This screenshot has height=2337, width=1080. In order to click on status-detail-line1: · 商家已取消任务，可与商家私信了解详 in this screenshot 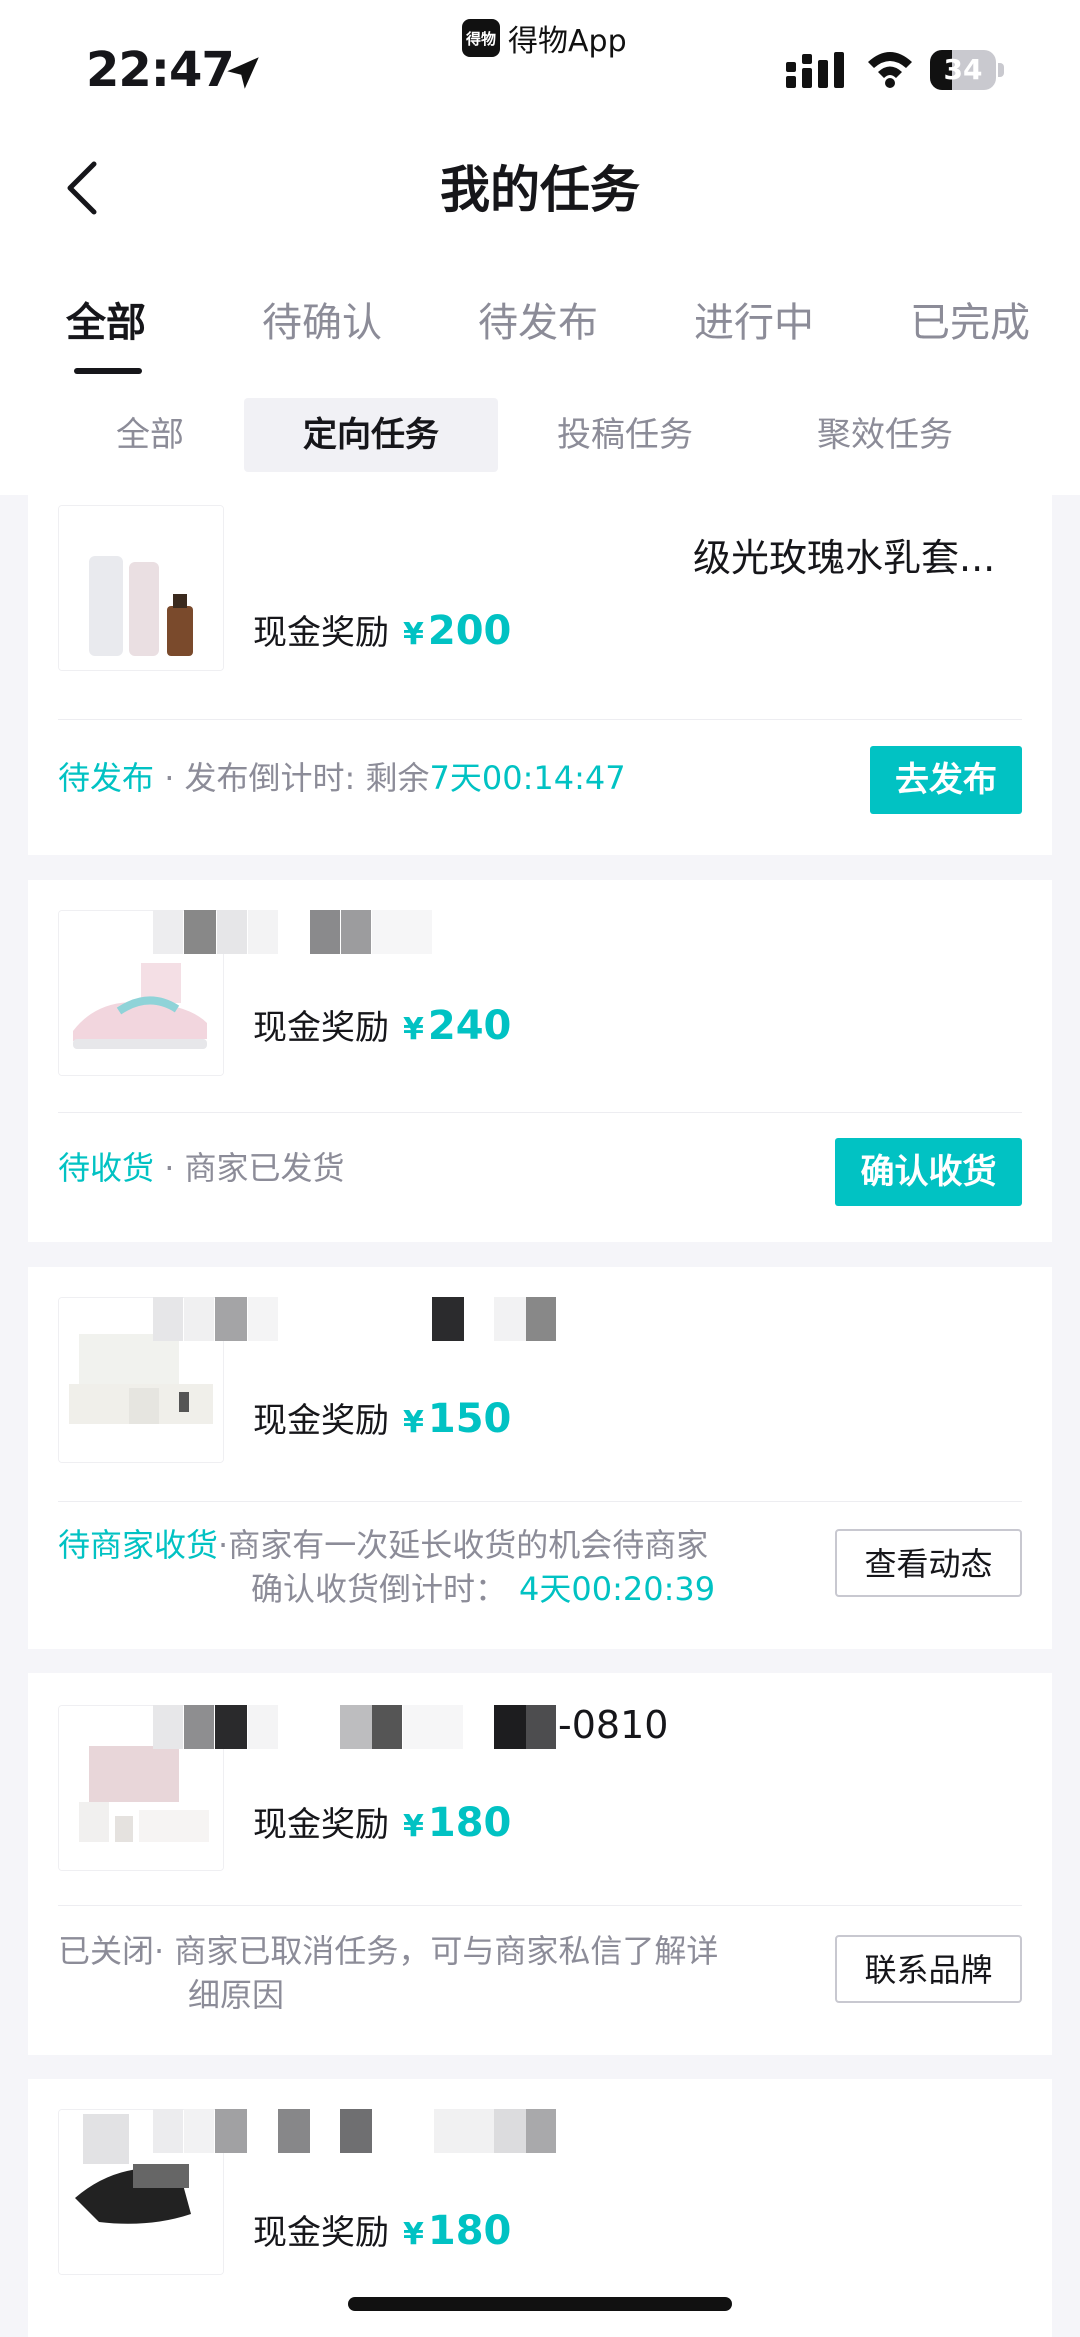, I will do `click(436, 1951)`.